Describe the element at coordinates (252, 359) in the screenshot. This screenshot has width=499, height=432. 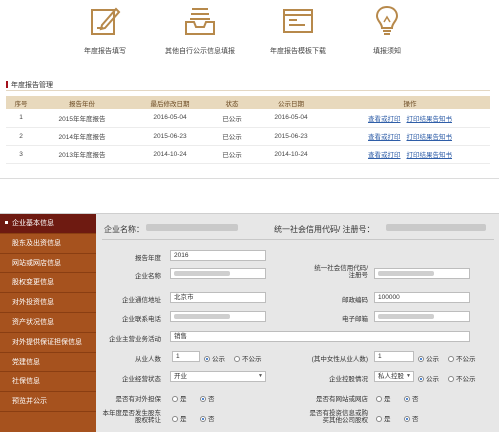
I see `radio-label: 不公示` at that location.